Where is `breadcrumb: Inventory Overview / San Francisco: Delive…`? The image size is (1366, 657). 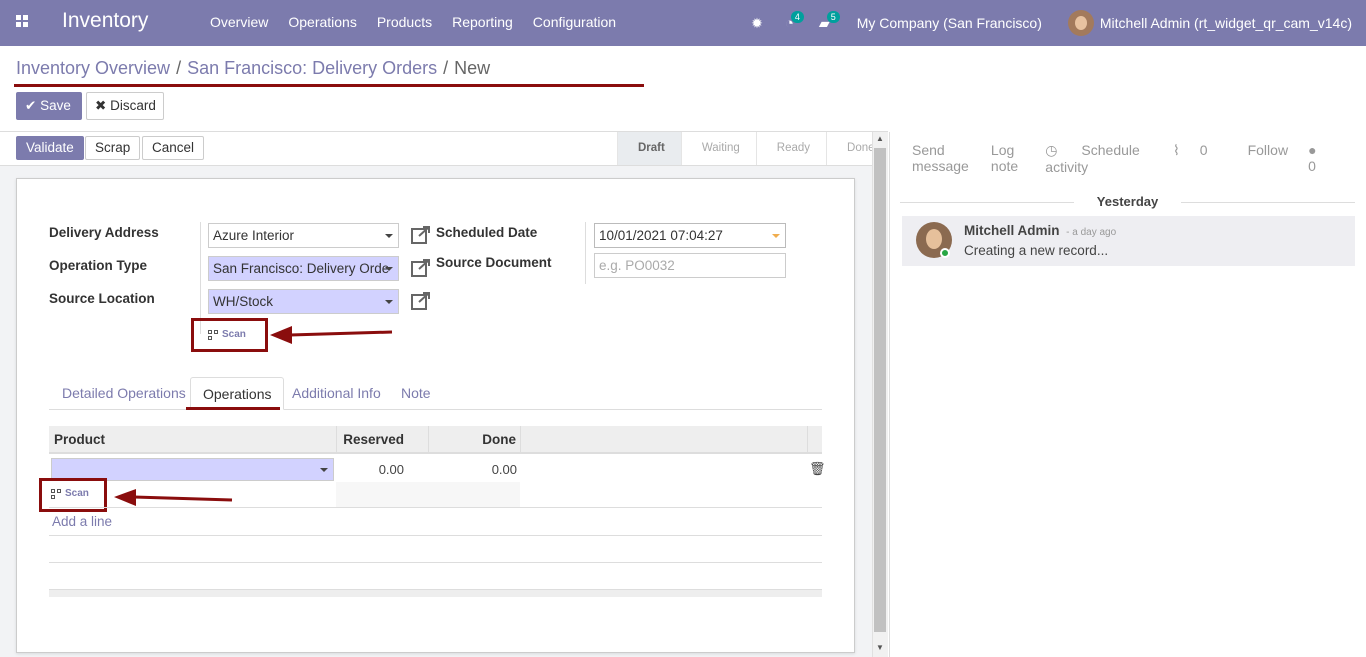 breadcrumb: Inventory Overview / San Francisco: Delive… is located at coordinates (253, 68).